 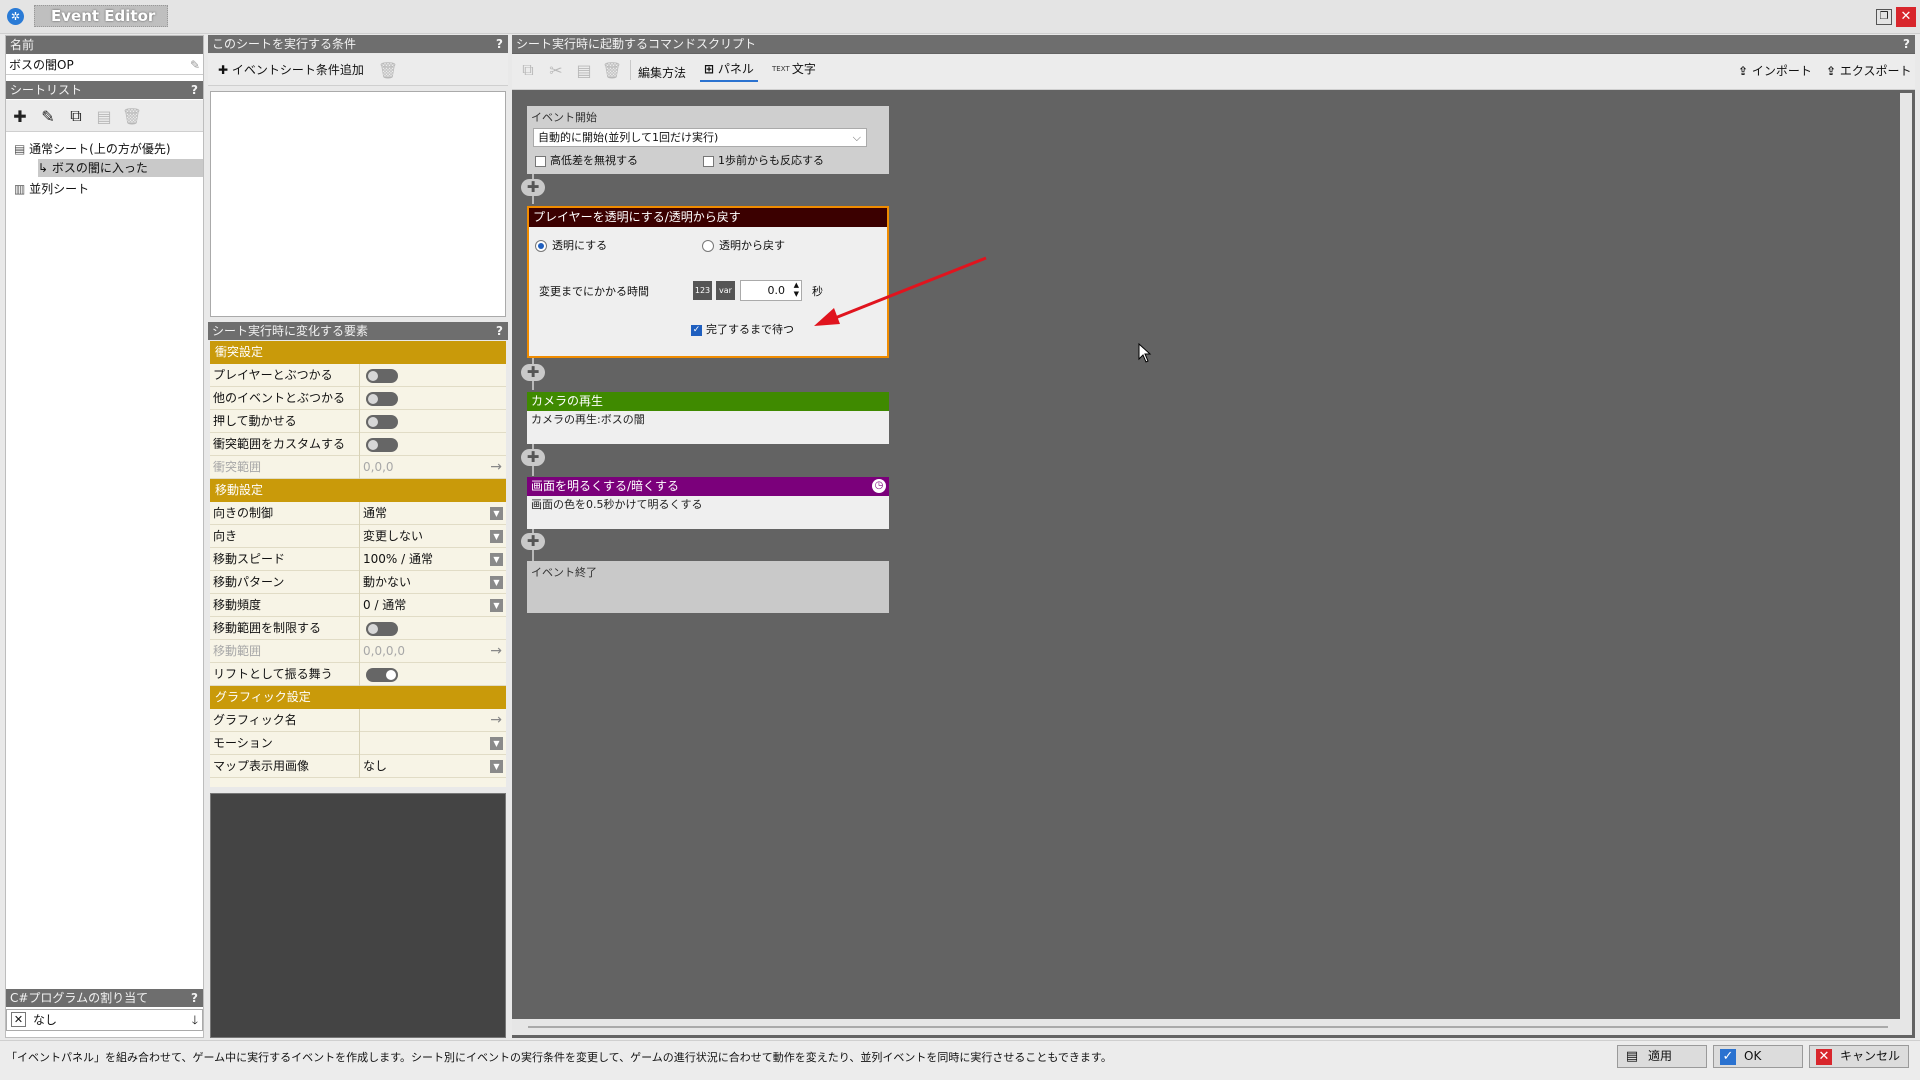 What do you see at coordinates (41, 65) in the screenshot?
I see `name-value: ボスの闇OP` at bounding box center [41, 65].